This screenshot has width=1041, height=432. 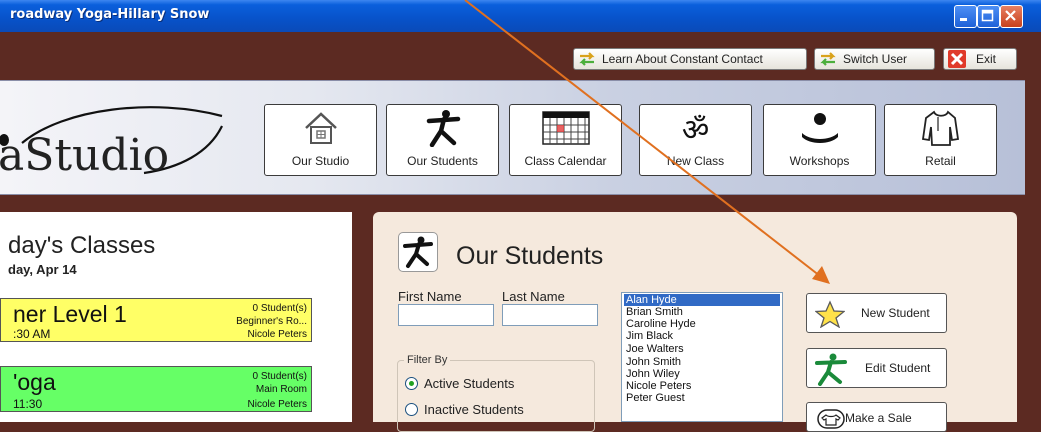 What do you see at coordinates (702, 324) in the screenshot?
I see `student-list-item: Caroline Hyde` at bounding box center [702, 324].